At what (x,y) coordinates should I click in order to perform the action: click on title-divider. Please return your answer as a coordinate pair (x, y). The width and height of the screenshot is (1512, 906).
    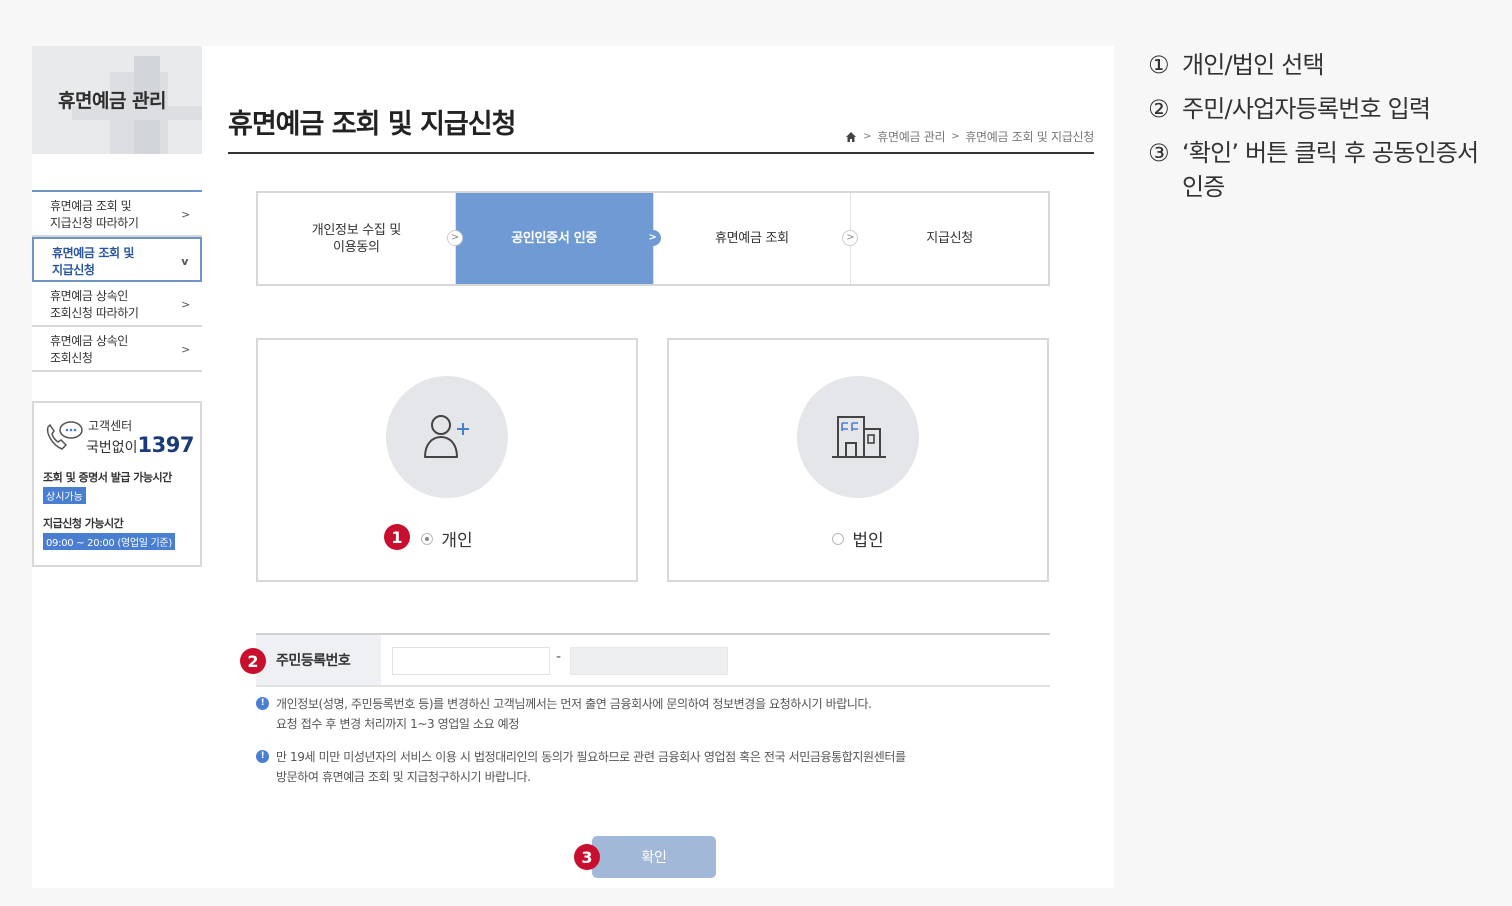
    Looking at the image, I should click on (661, 153).